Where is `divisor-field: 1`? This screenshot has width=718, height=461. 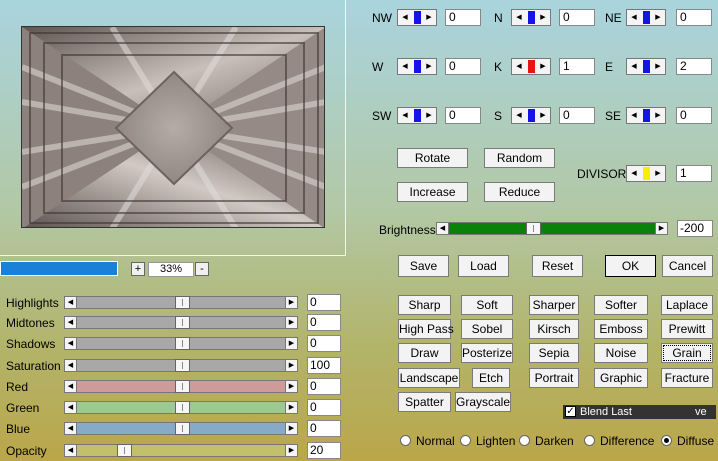
divisor-field: 1 is located at coordinates (694, 173).